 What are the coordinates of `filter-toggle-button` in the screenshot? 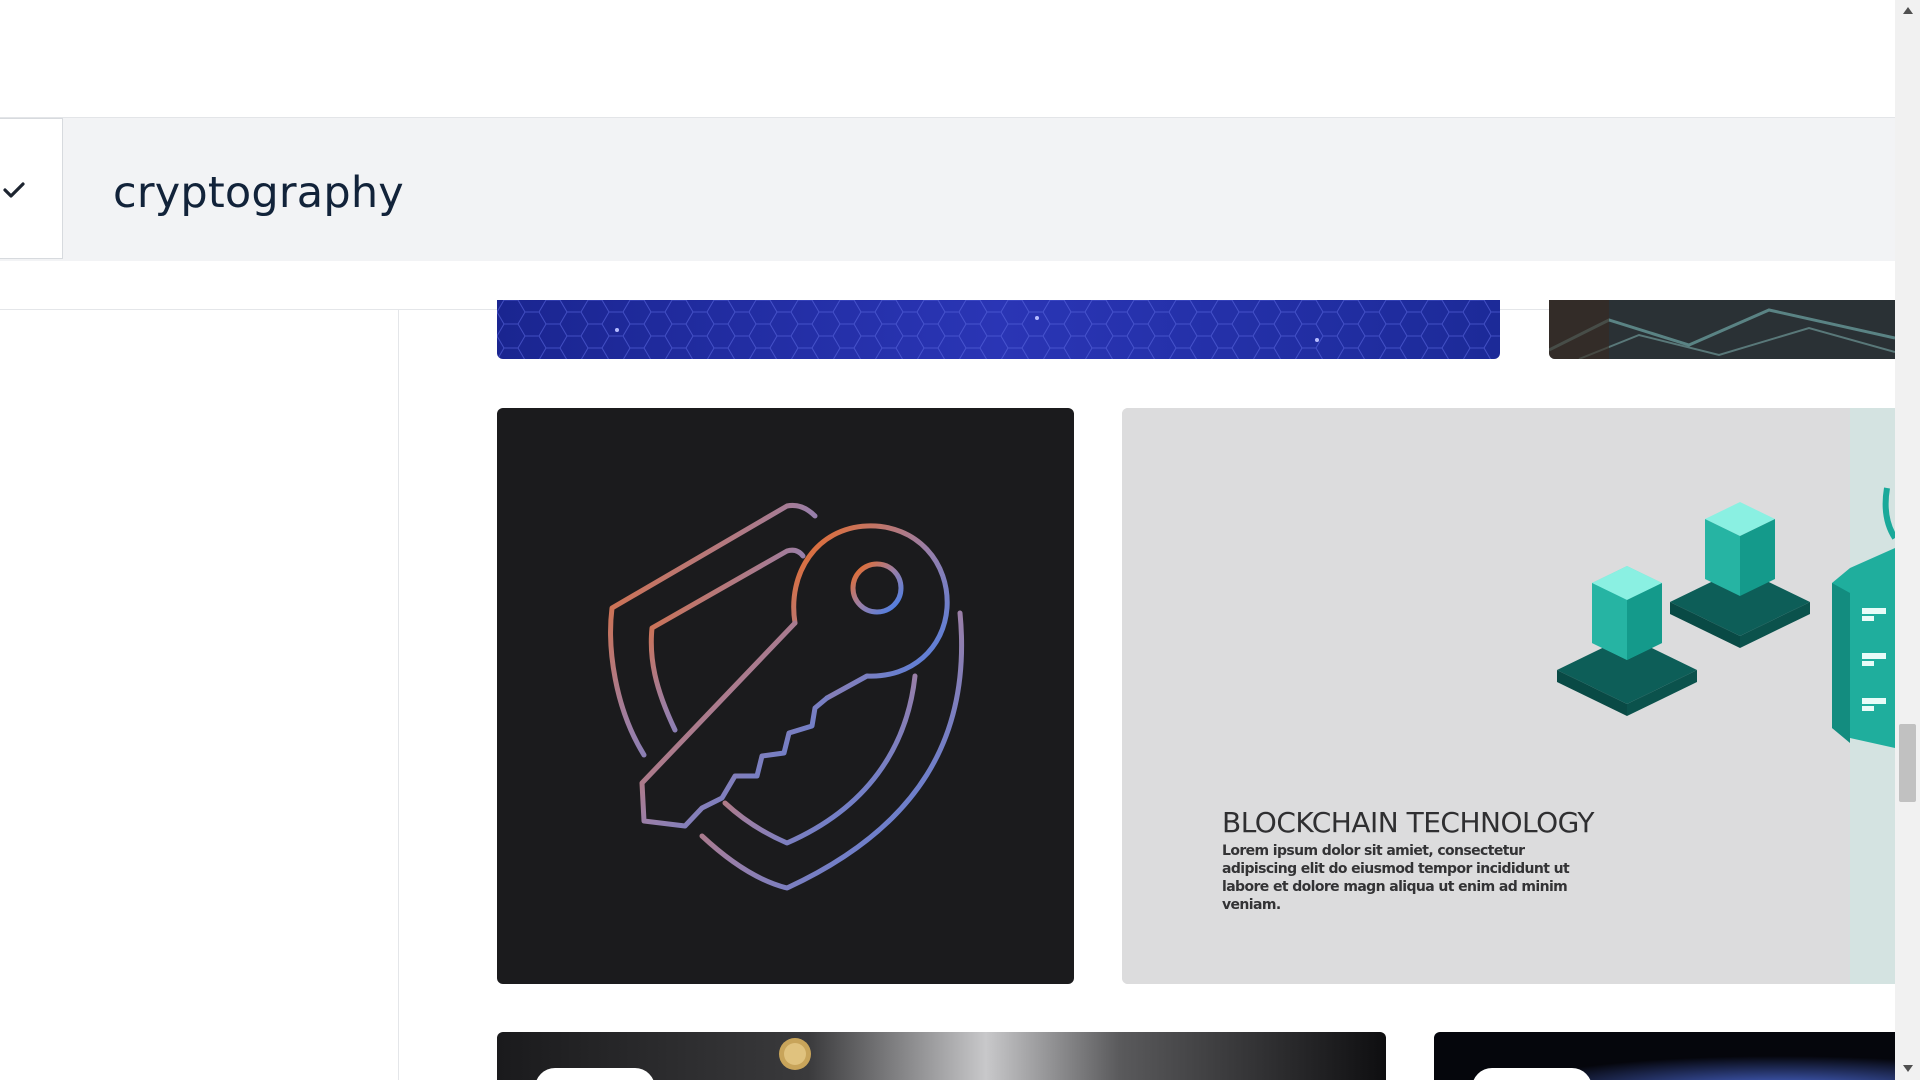 It's located at (31, 188).